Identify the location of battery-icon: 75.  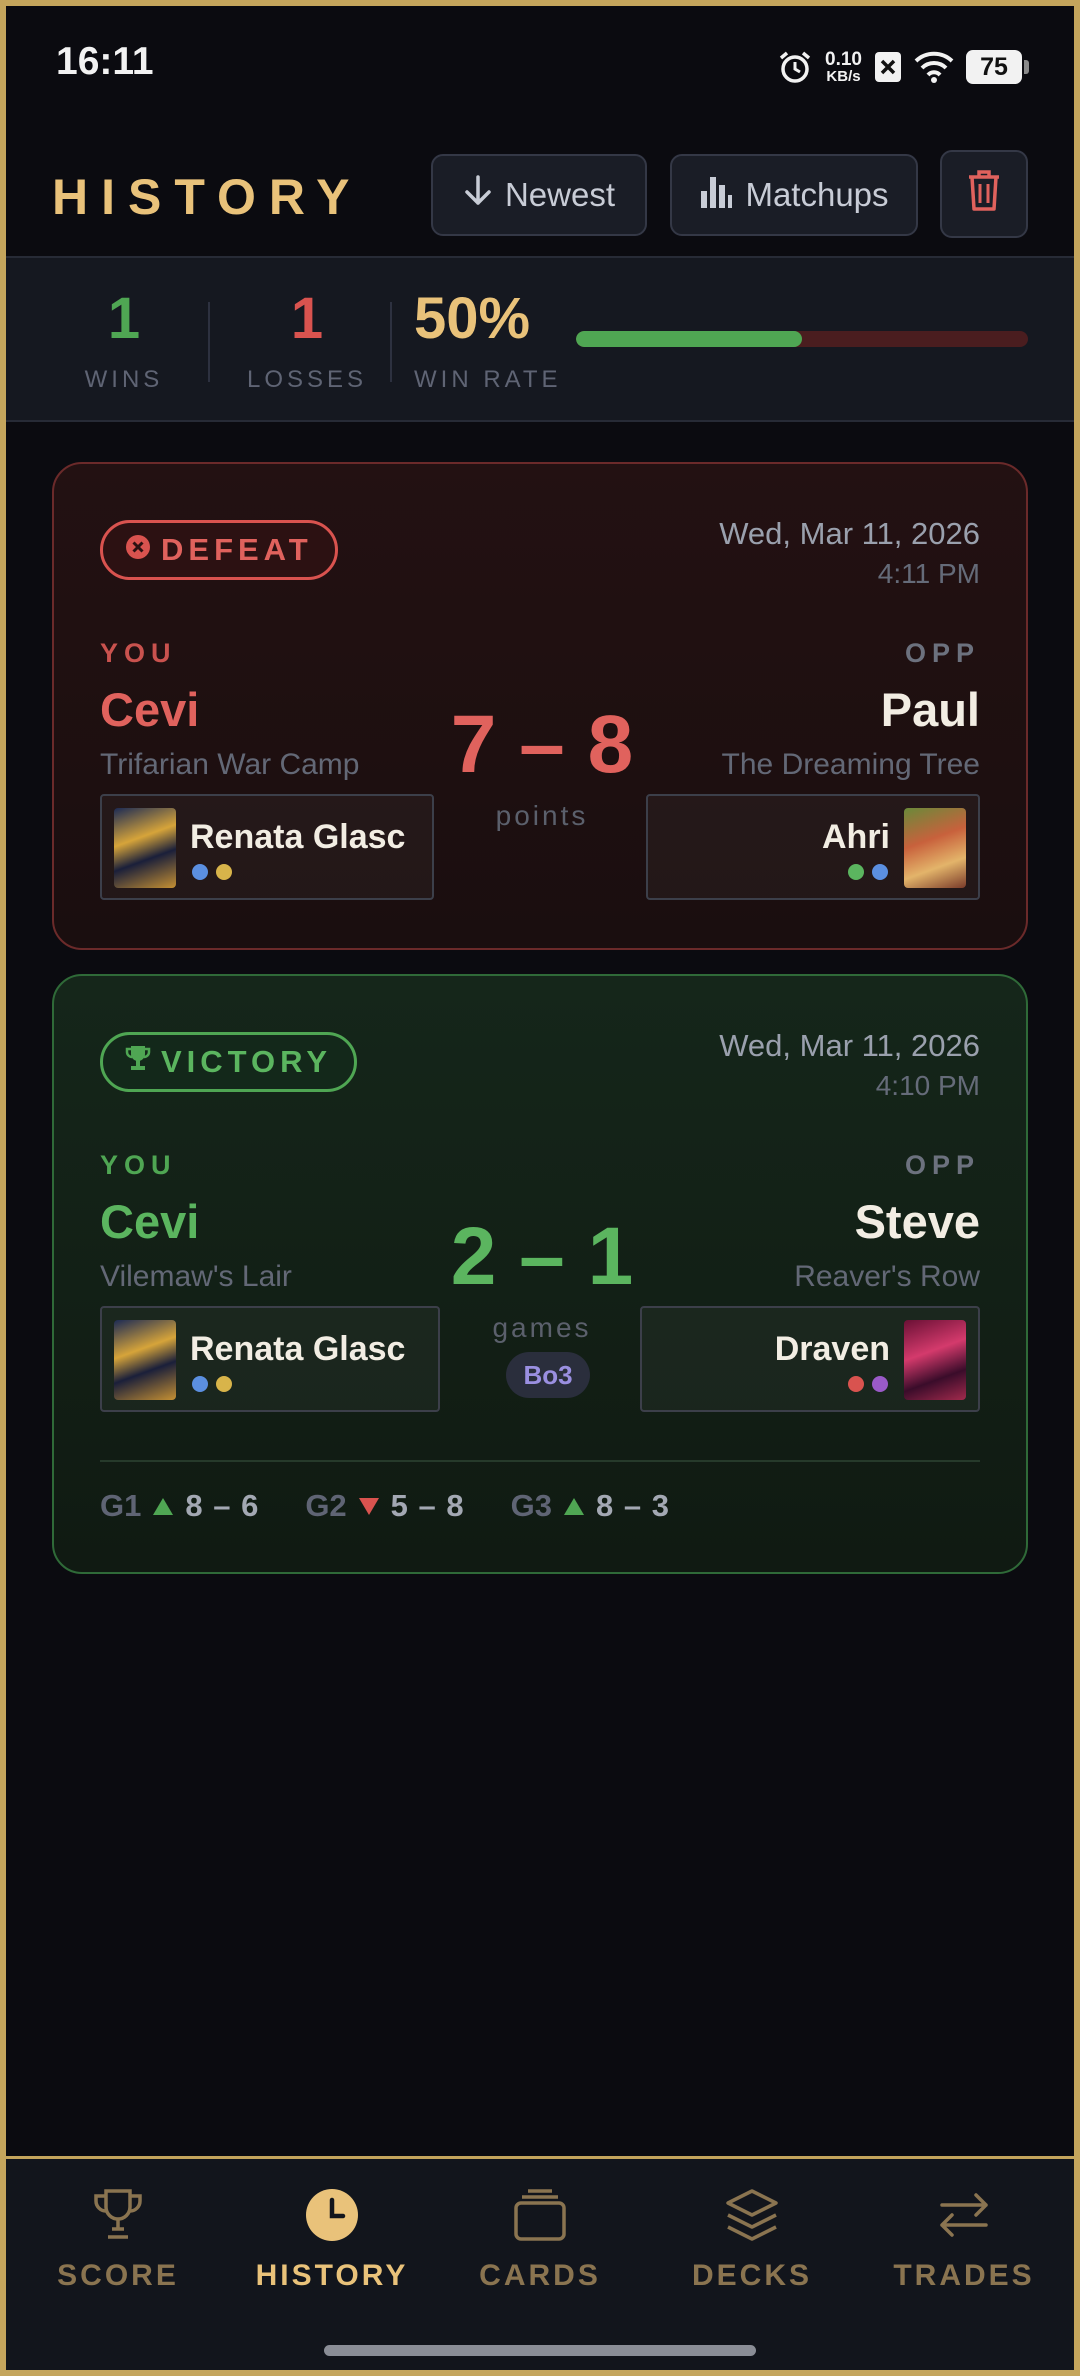
(997, 67).